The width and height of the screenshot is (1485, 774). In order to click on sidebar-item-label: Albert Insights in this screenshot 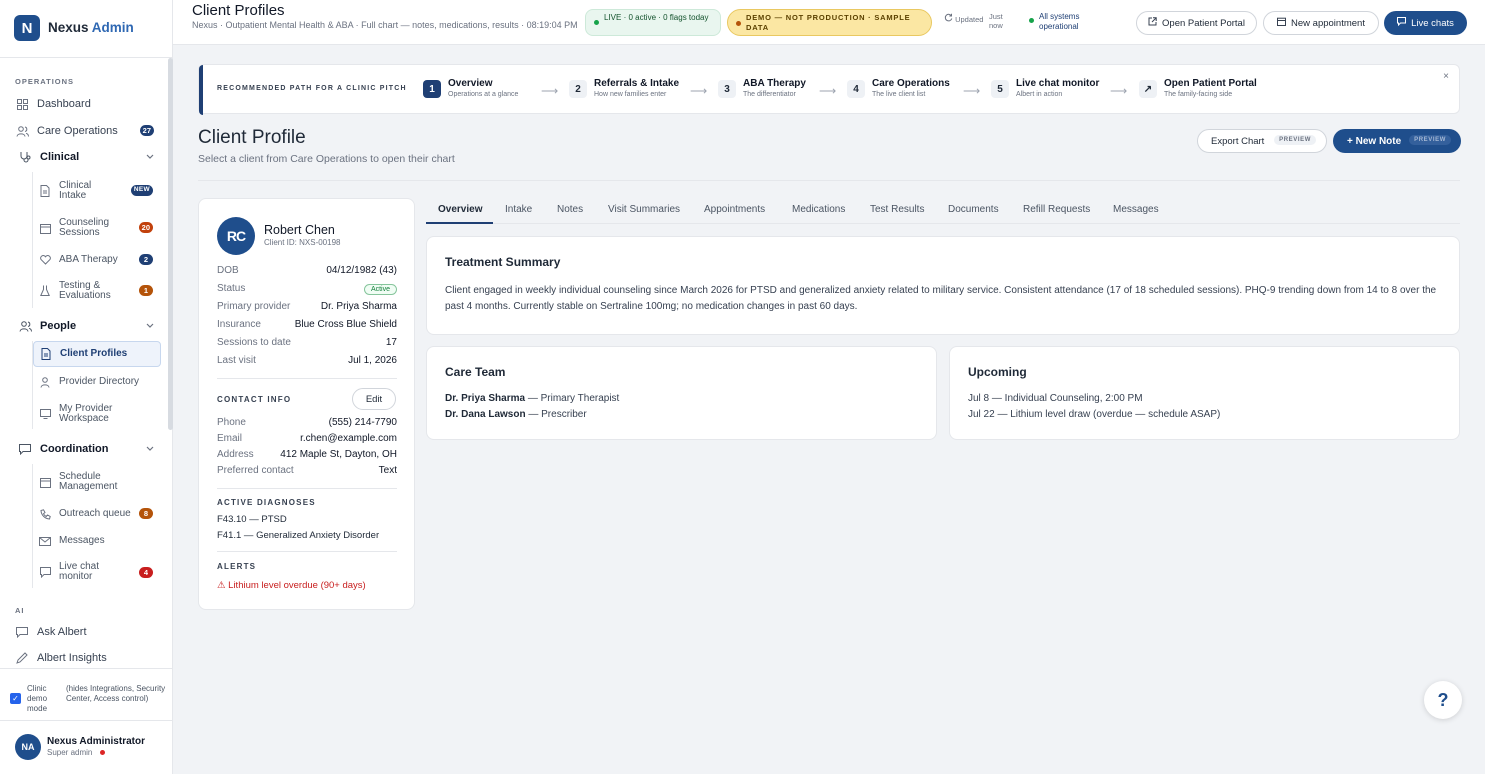, I will do `click(72, 658)`.